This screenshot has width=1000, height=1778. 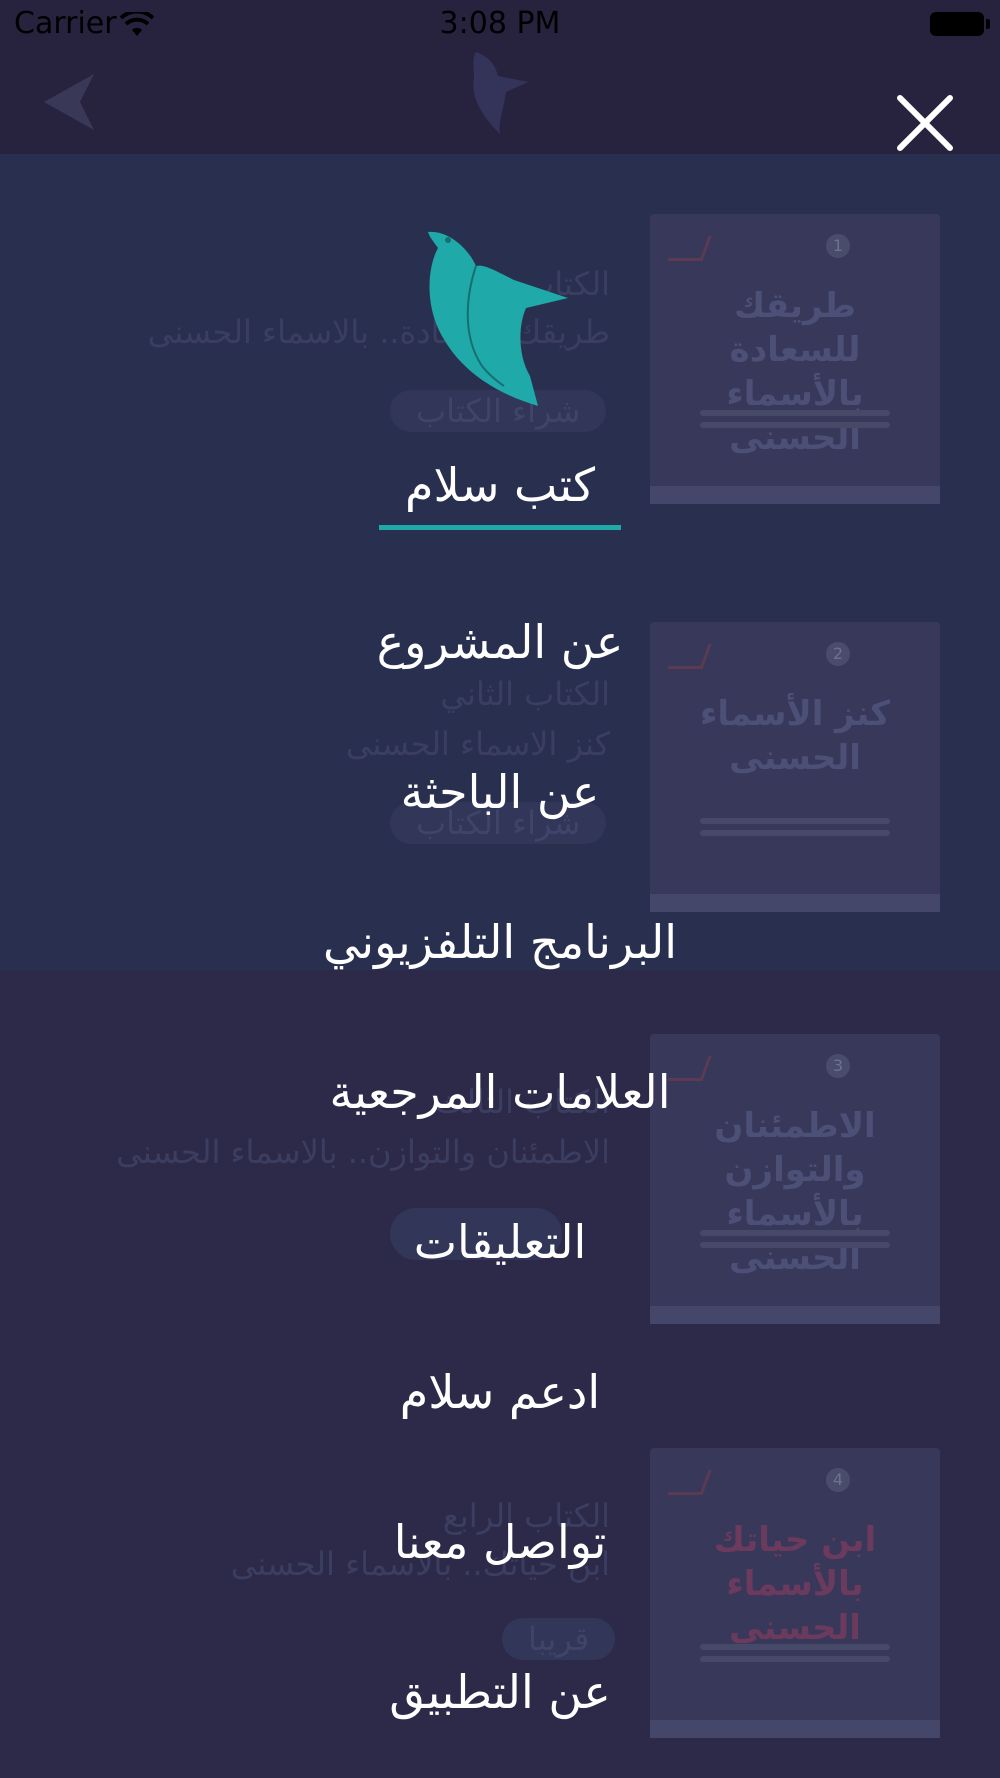 What do you see at coordinates (960, 24) in the screenshot?
I see `battery-icon` at bounding box center [960, 24].